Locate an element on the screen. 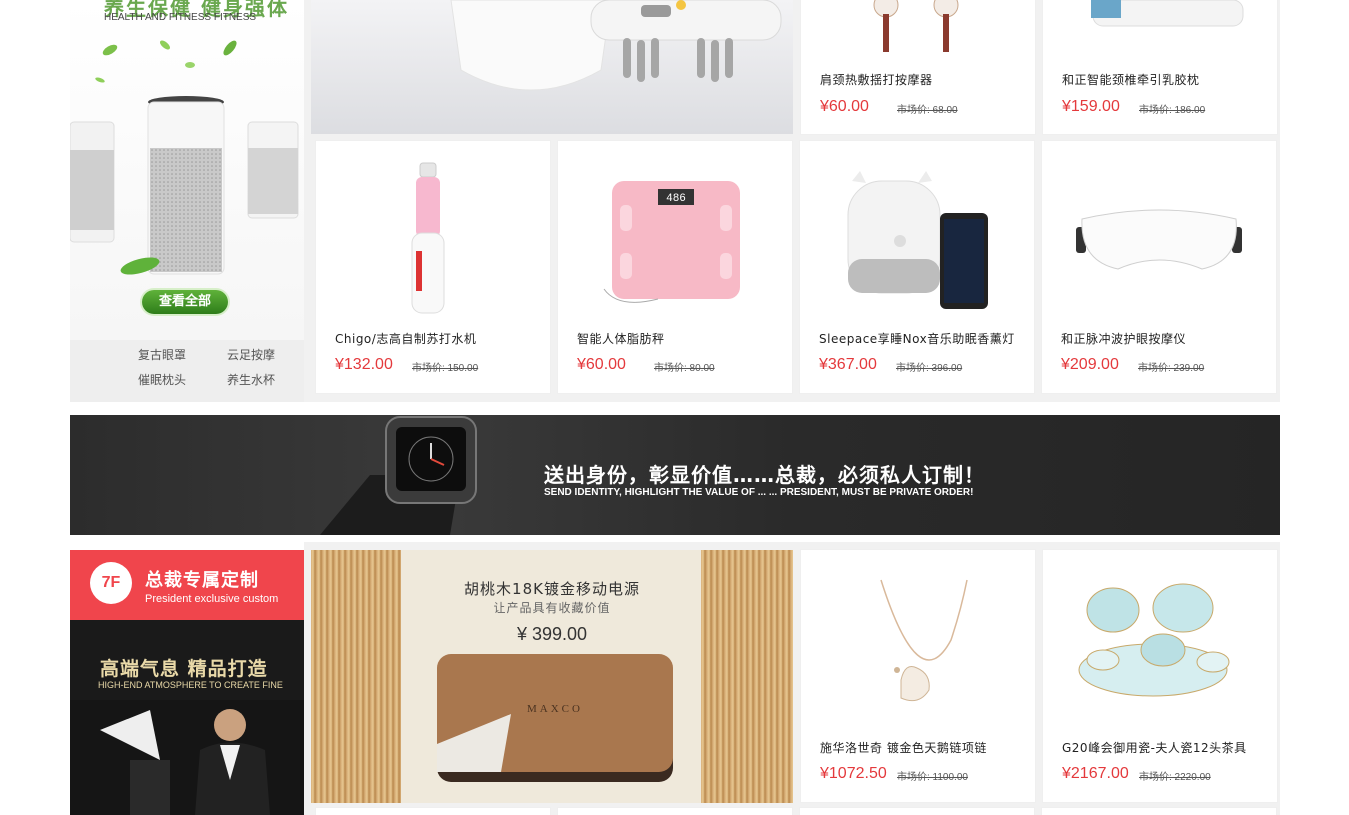  body-fat-scale-image: 486 is located at coordinates (671, 242).